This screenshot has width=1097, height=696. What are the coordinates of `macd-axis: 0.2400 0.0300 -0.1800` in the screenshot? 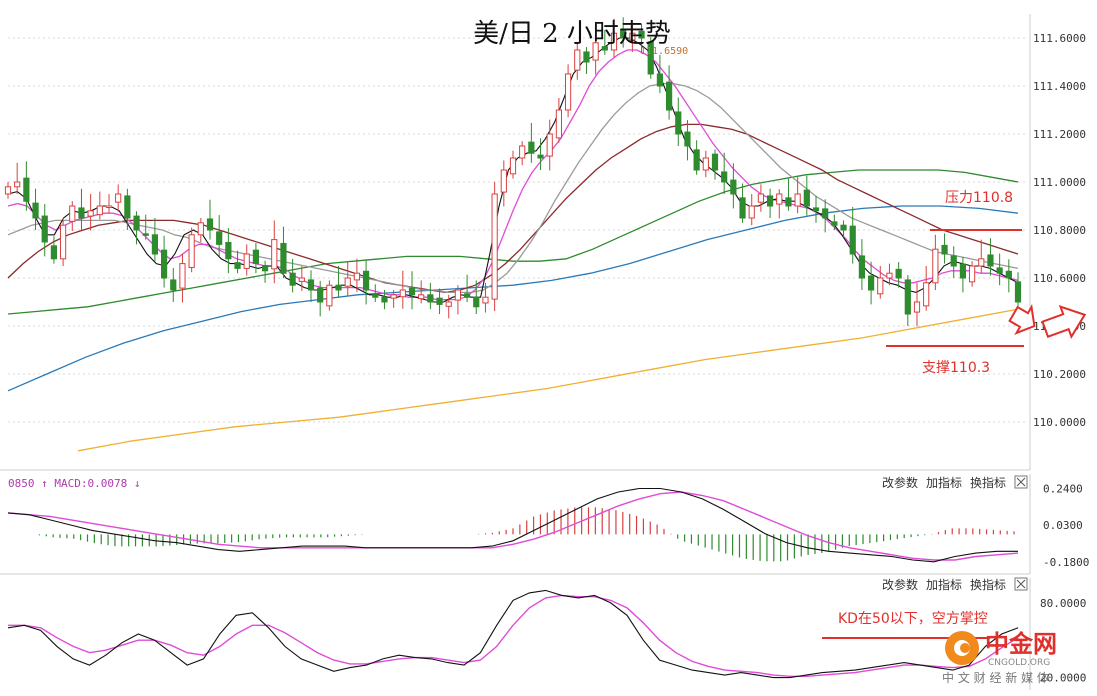 It's located at (1059, 524).